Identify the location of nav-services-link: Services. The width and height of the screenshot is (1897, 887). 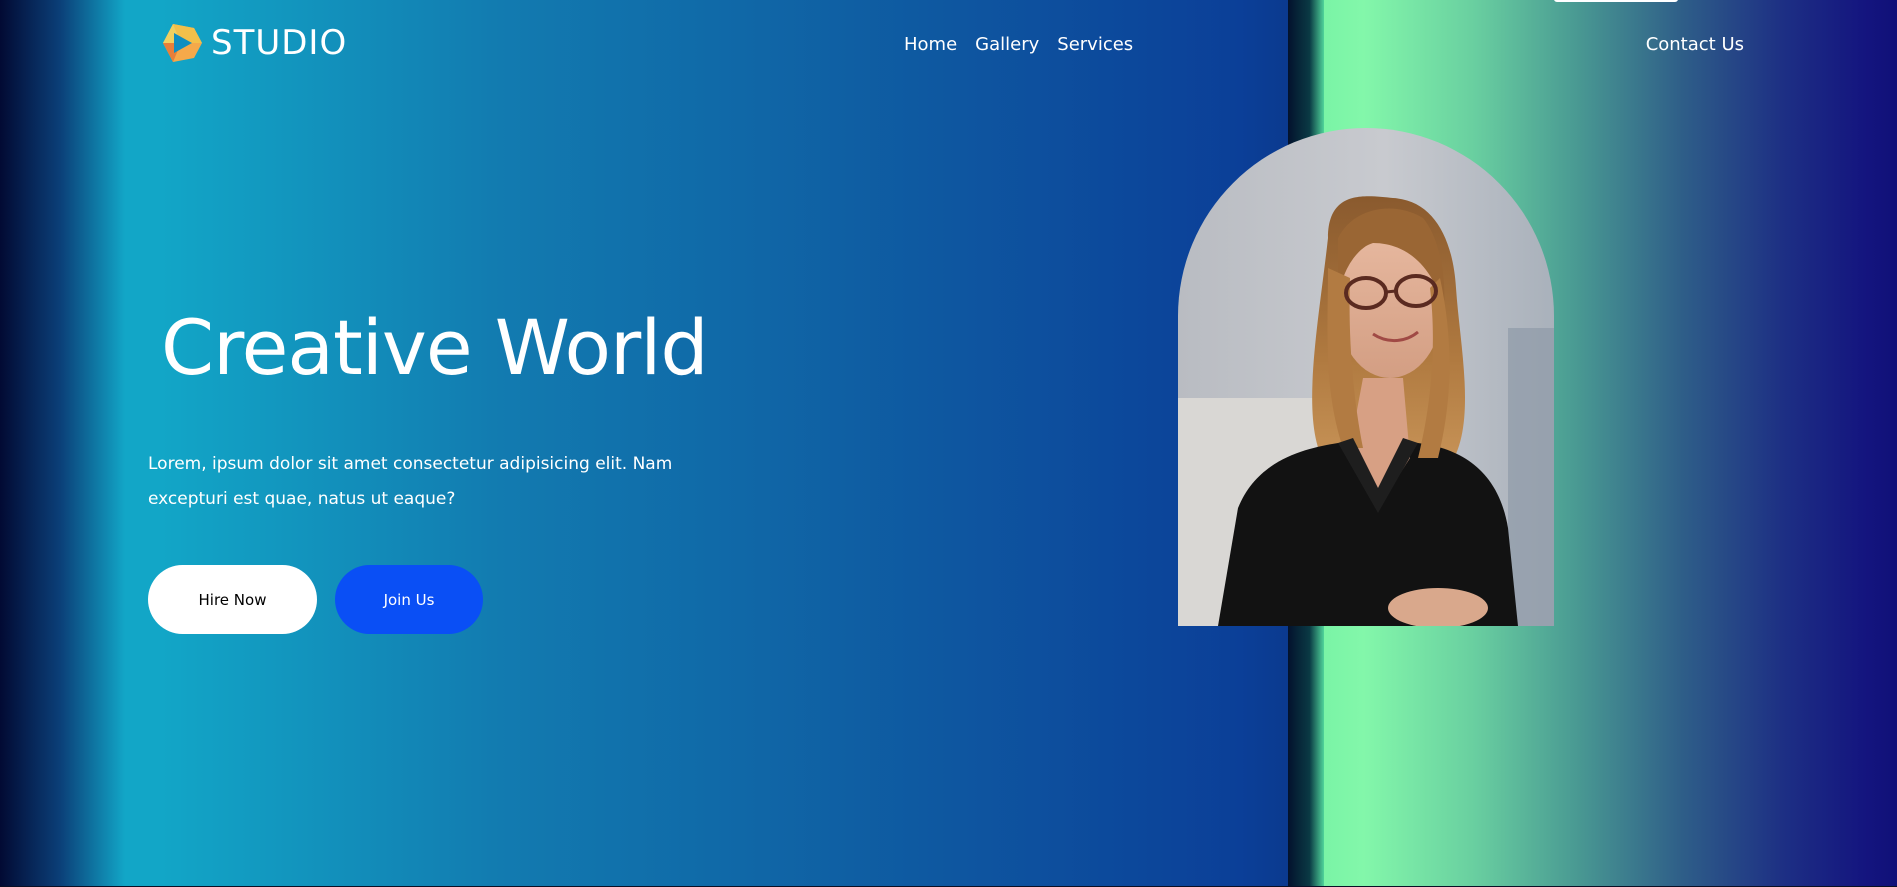
(1095, 44).